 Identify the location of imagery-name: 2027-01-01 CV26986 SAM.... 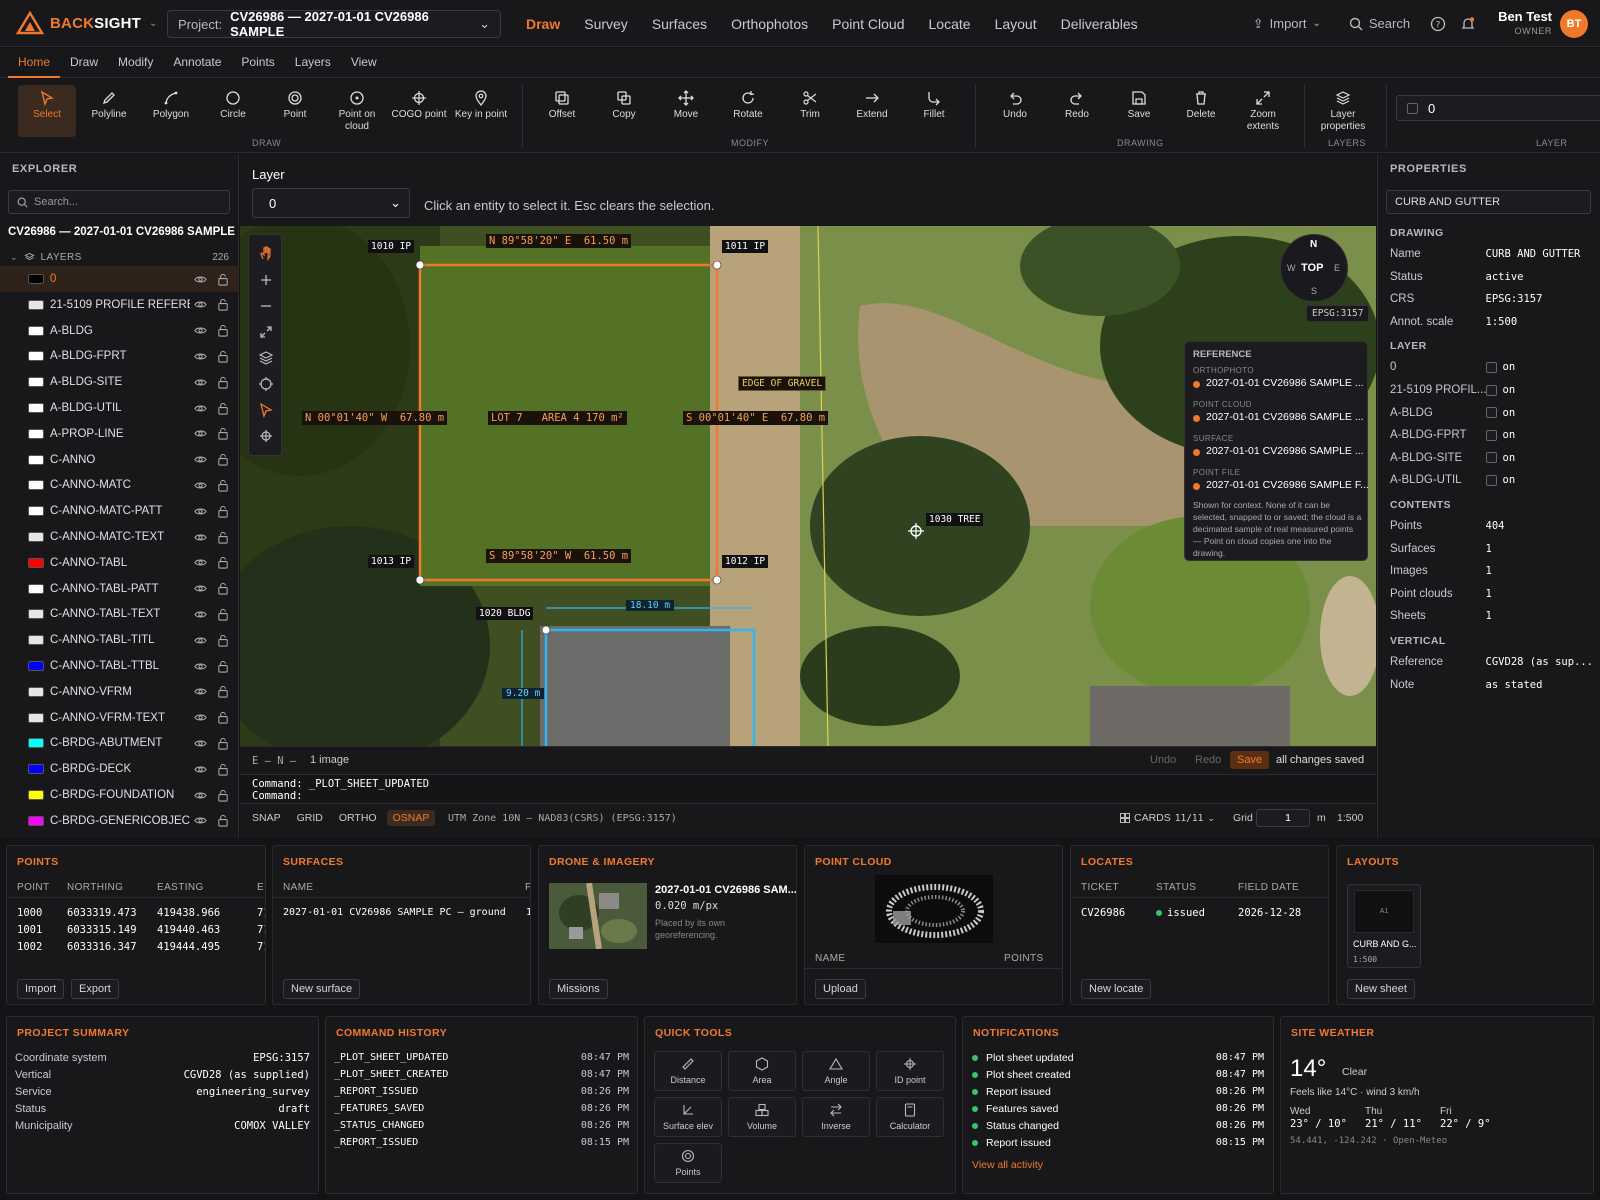
(725, 890).